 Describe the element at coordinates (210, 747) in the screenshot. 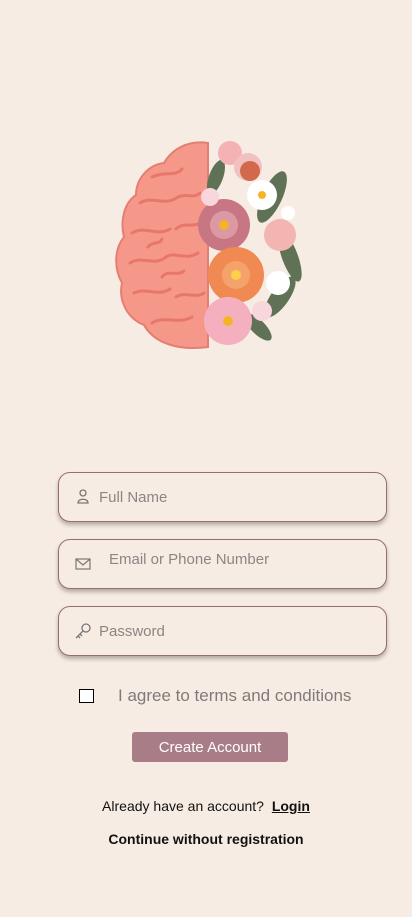

I see `create-account-button: Create Account` at that location.